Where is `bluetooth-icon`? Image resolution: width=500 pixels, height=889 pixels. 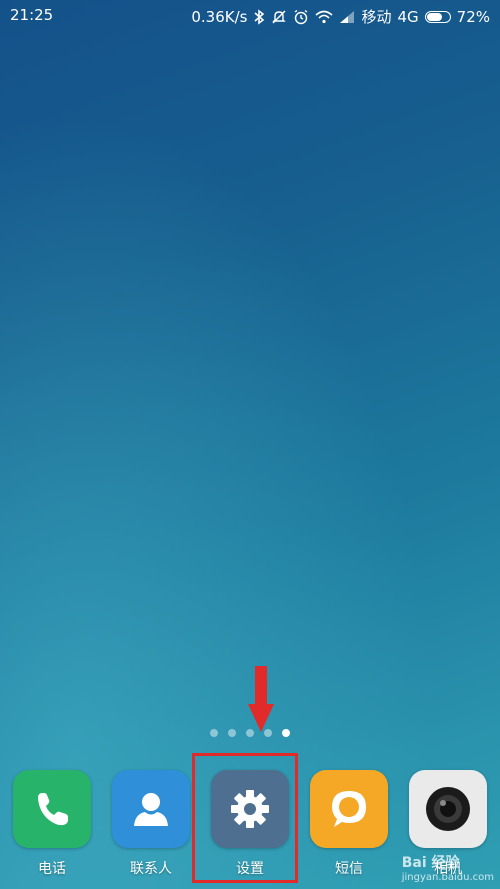
bluetooth-icon is located at coordinates (259, 16).